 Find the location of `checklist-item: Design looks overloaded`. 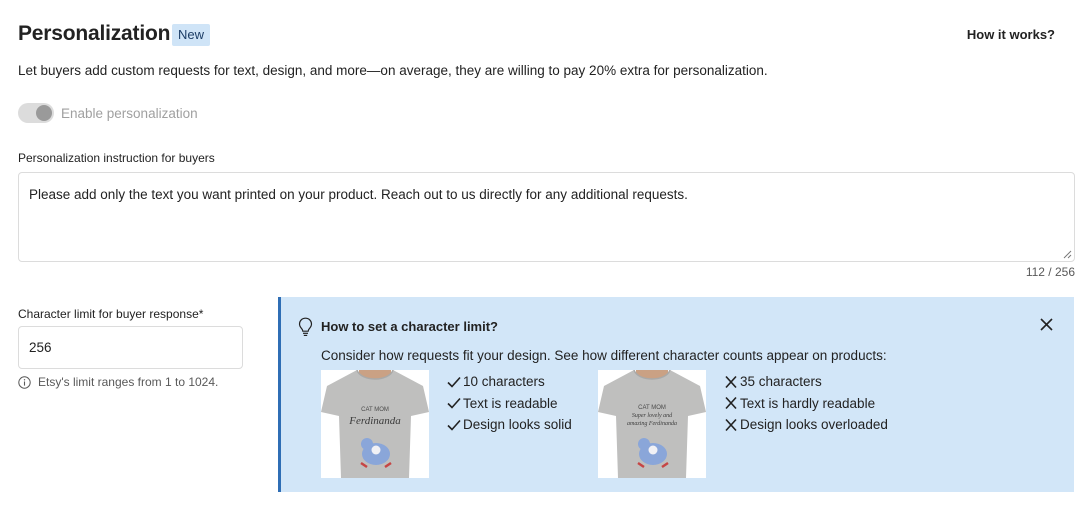

checklist-item: Design looks overloaded is located at coordinates (805, 425).